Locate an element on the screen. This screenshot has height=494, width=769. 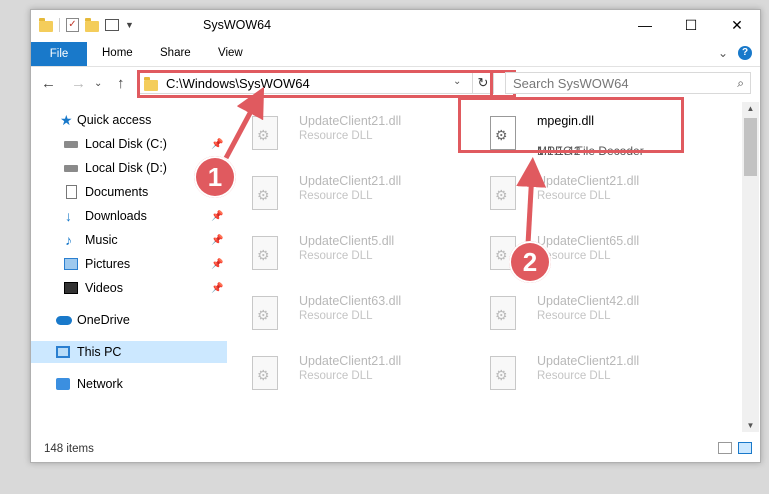
step-badge-1: 1 is located at coordinates (215, 177).